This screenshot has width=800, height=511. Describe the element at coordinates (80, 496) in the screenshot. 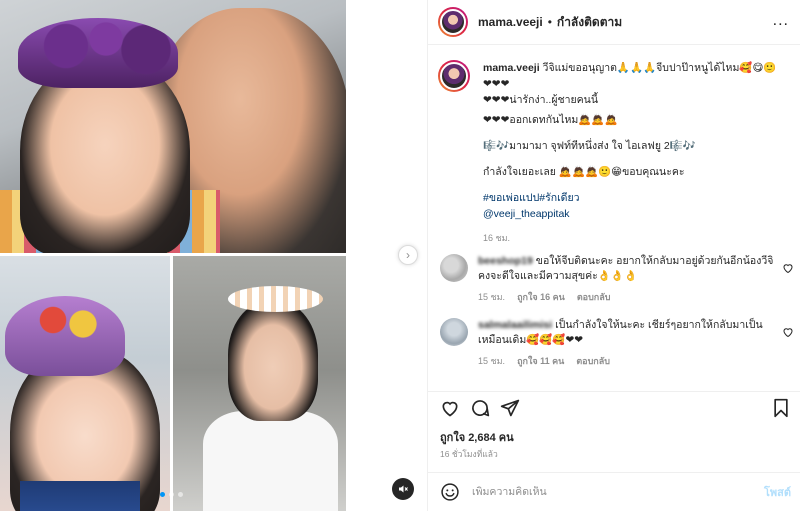

I see `sailor-collar` at that location.